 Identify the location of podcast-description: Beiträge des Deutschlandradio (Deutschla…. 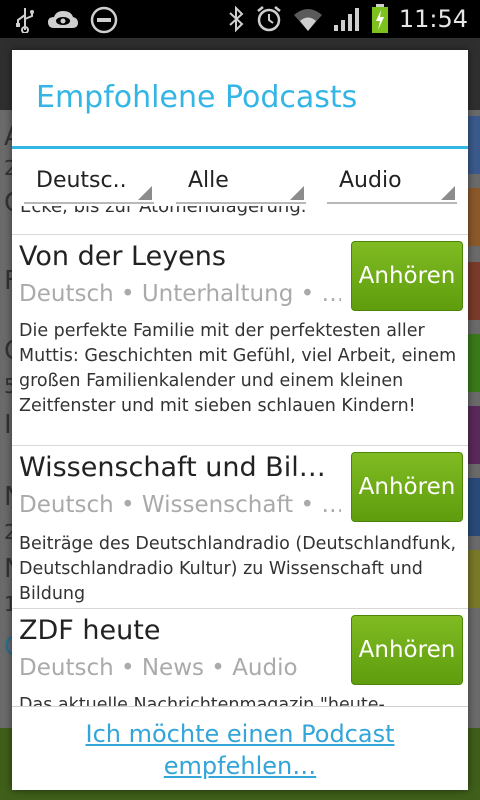
(238, 569).